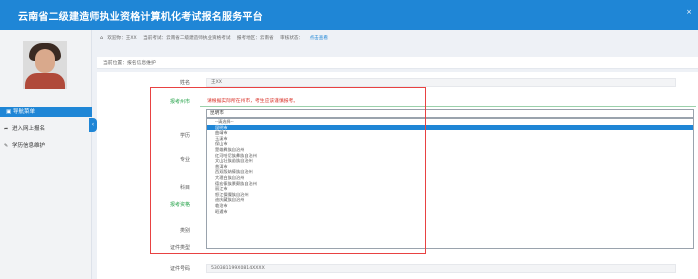 The height and width of the screenshot is (279, 698). What do you see at coordinates (349, 15) in the screenshot?
I see `top-banner: 云南省二级建造师执业资格计算机化考试报名服务平台 ×` at bounding box center [349, 15].